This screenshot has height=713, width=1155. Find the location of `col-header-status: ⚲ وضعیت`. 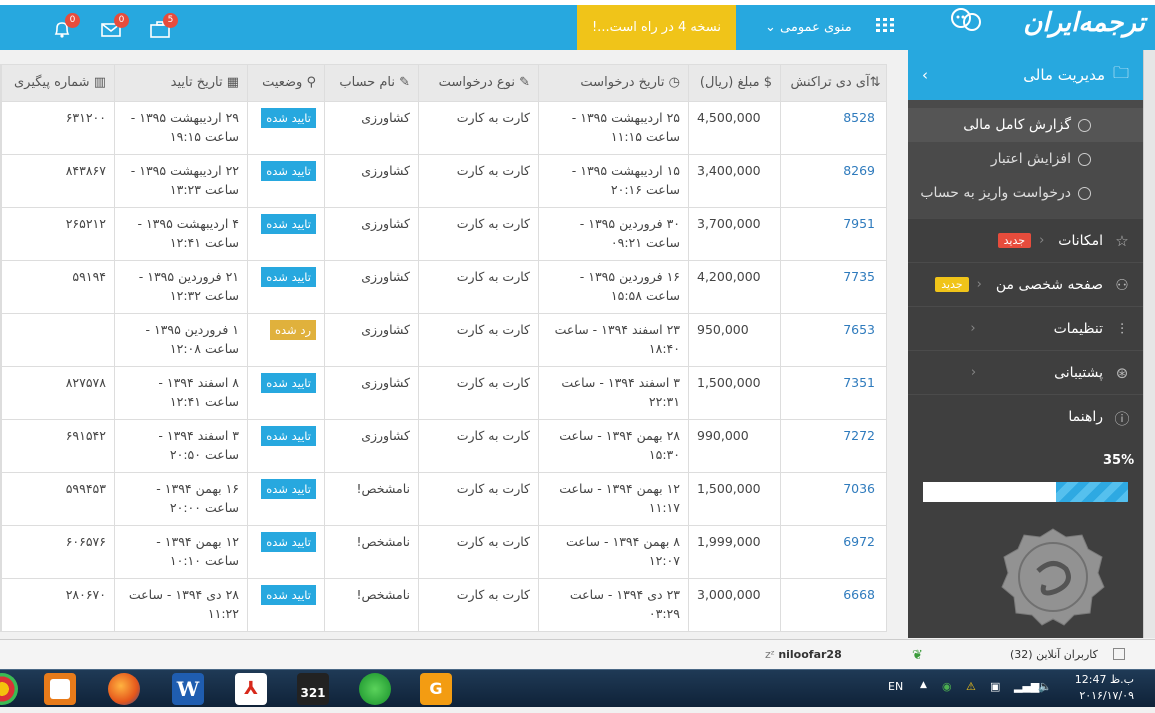

col-header-status: ⚲ وضعیت is located at coordinates (286, 83).